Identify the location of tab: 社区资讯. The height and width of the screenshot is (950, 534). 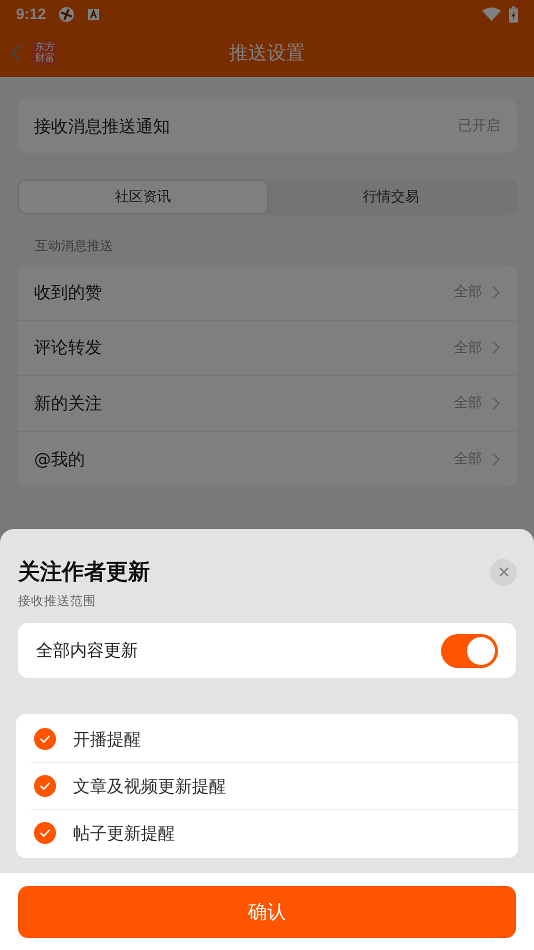
(143, 197).